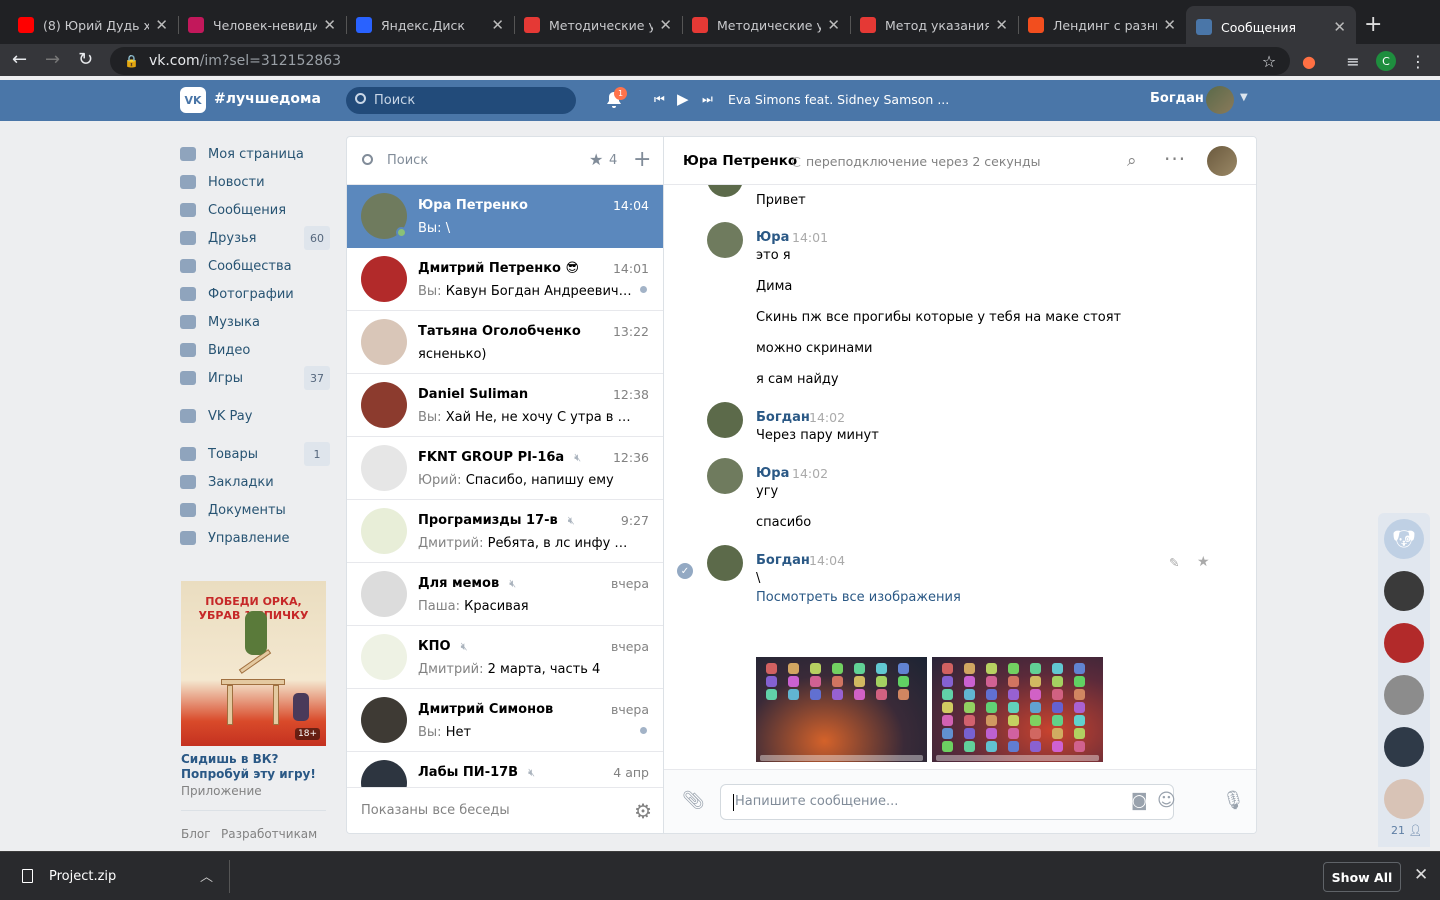 This screenshot has height=900, width=1440. Describe the element at coordinates (52, 60) in the screenshot. I see `forward-icon: →` at that location.